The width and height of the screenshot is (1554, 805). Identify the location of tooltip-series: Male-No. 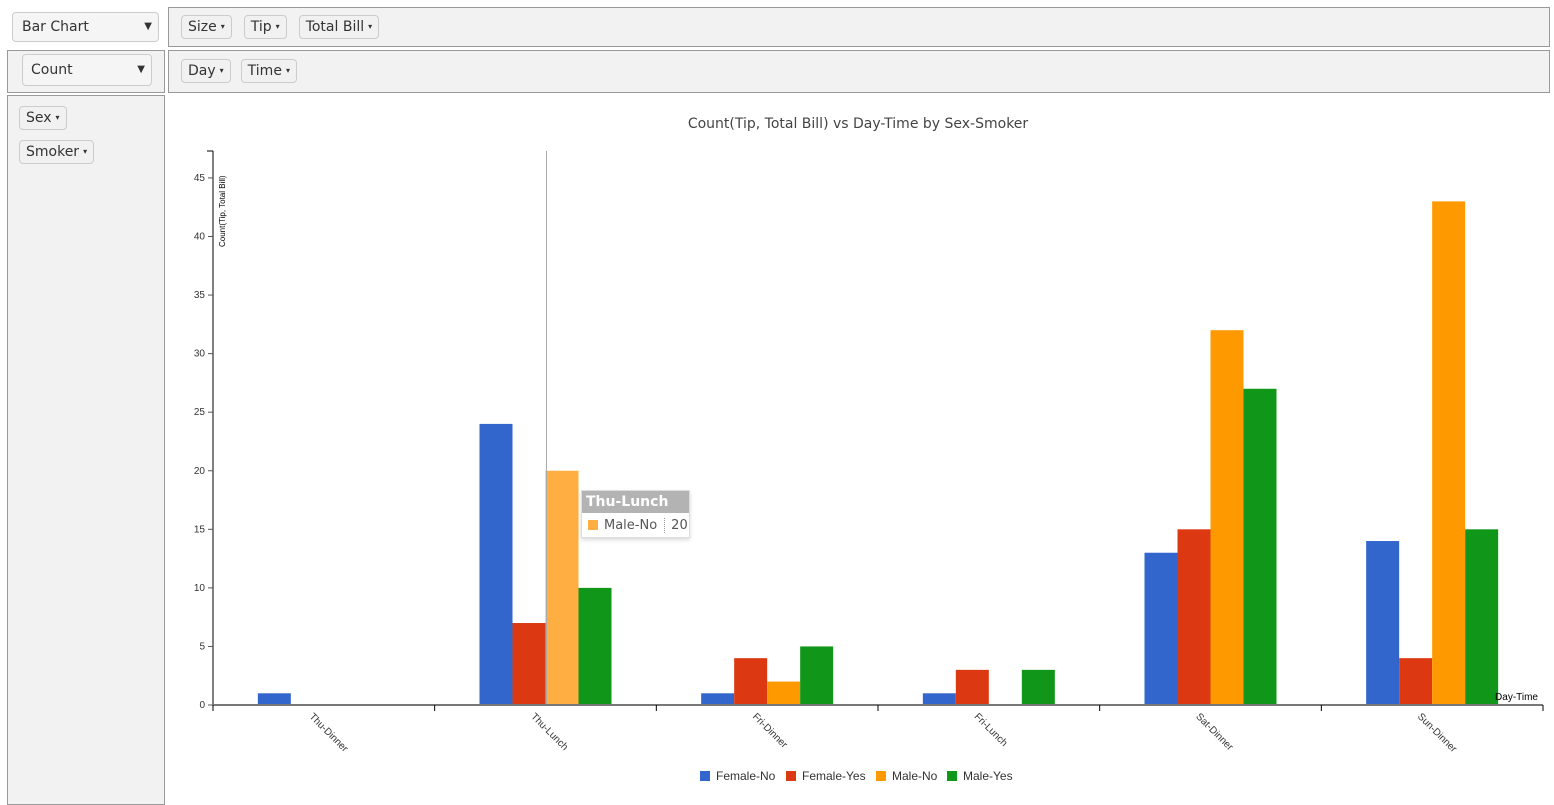
(631, 525).